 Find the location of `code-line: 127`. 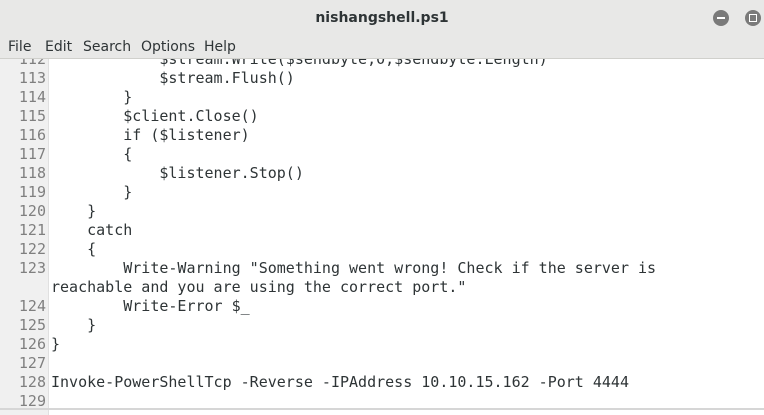

code-line: 127 is located at coordinates (382, 363).